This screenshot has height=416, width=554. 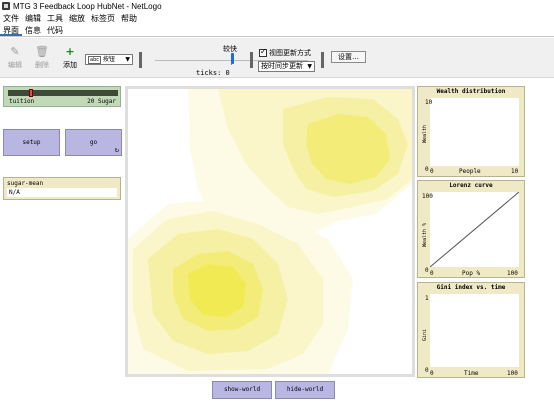 I want to click on title-bar: MTG 3 Feedback Loop HubNet - NetLogo, so click(x=277, y=6).